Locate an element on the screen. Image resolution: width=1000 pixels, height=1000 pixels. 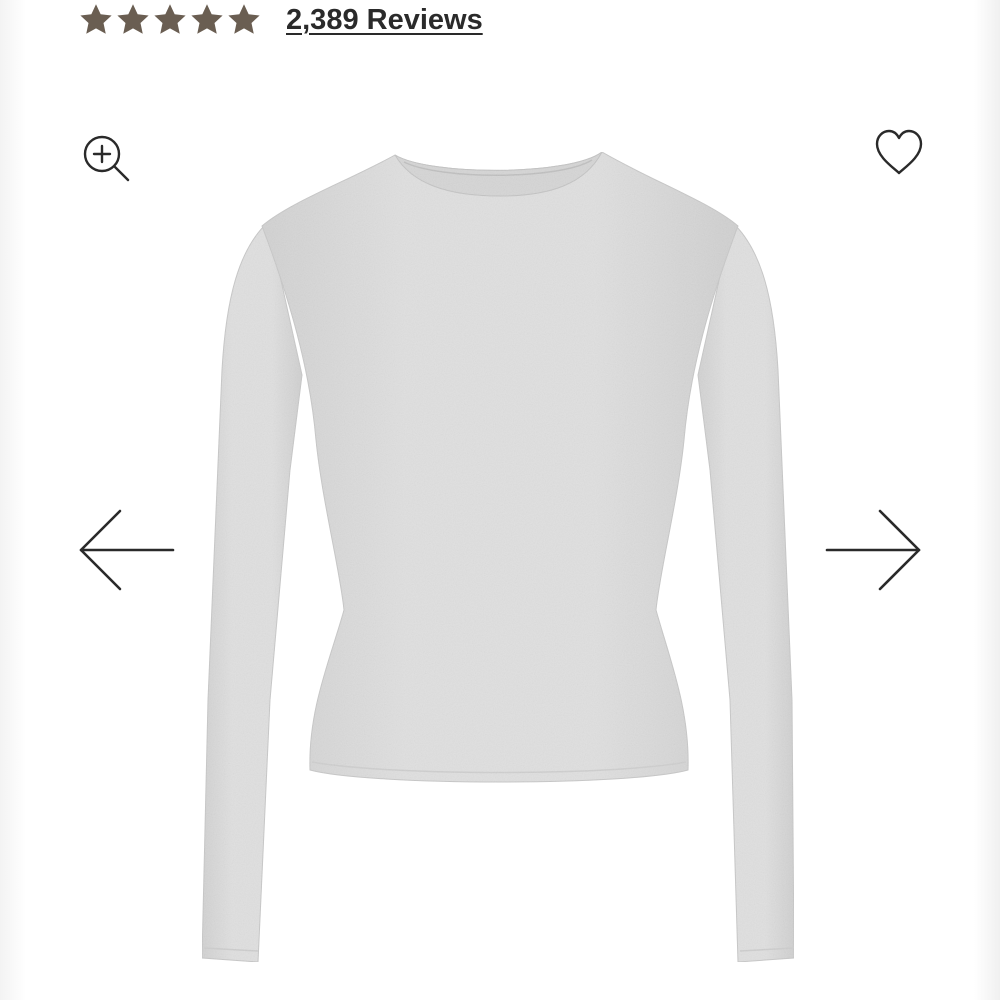
arrow-right-icon is located at coordinates (873, 550).